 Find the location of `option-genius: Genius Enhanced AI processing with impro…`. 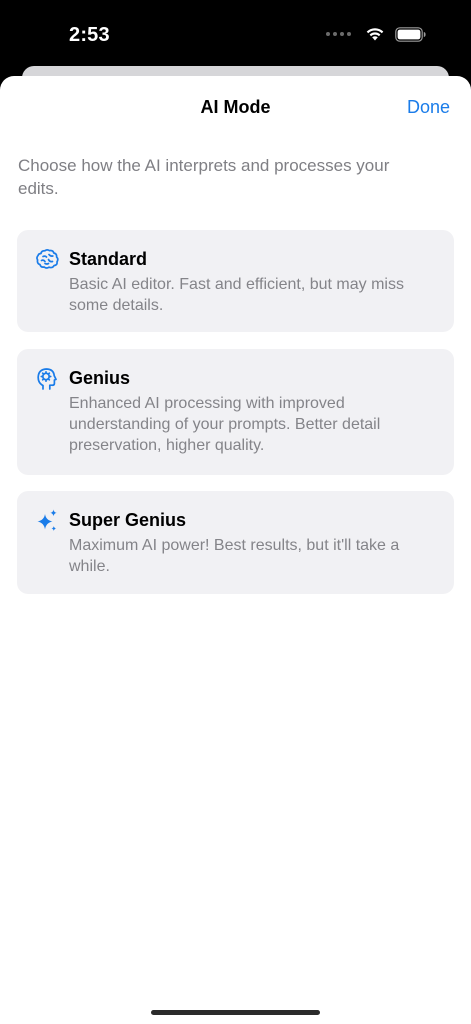

option-genius: Genius Enhanced AI processing with impro… is located at coordinates (235, 412).